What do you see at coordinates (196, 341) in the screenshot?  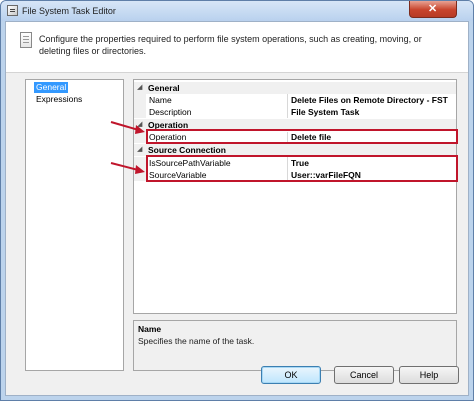 I see `description-text: Specifies the name of the task.` at bounding box center [196, 341].